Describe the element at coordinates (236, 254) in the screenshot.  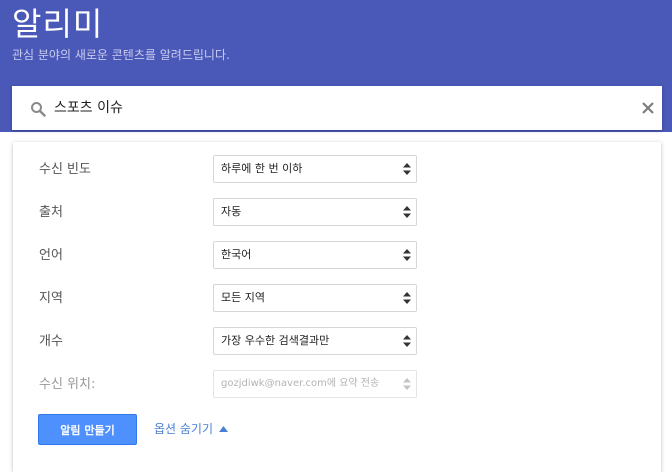
I see `language-value: 한국어` at that location.